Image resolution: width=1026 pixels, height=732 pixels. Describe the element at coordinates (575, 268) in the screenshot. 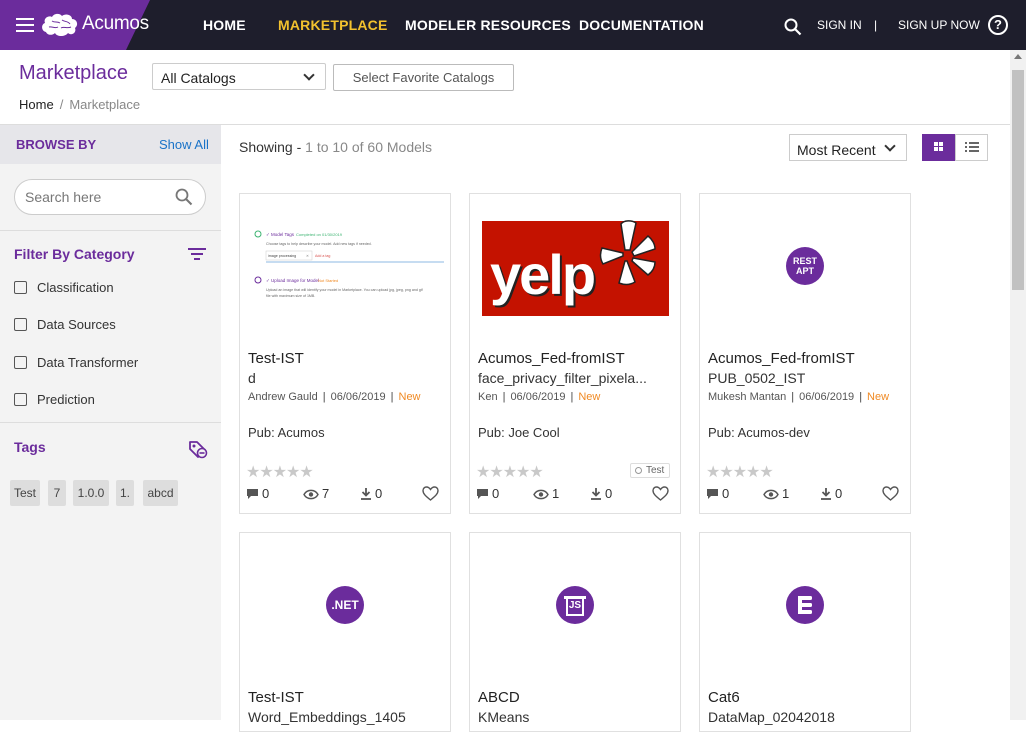

I see `yelp-logo-image: yelp yelp` at that location.